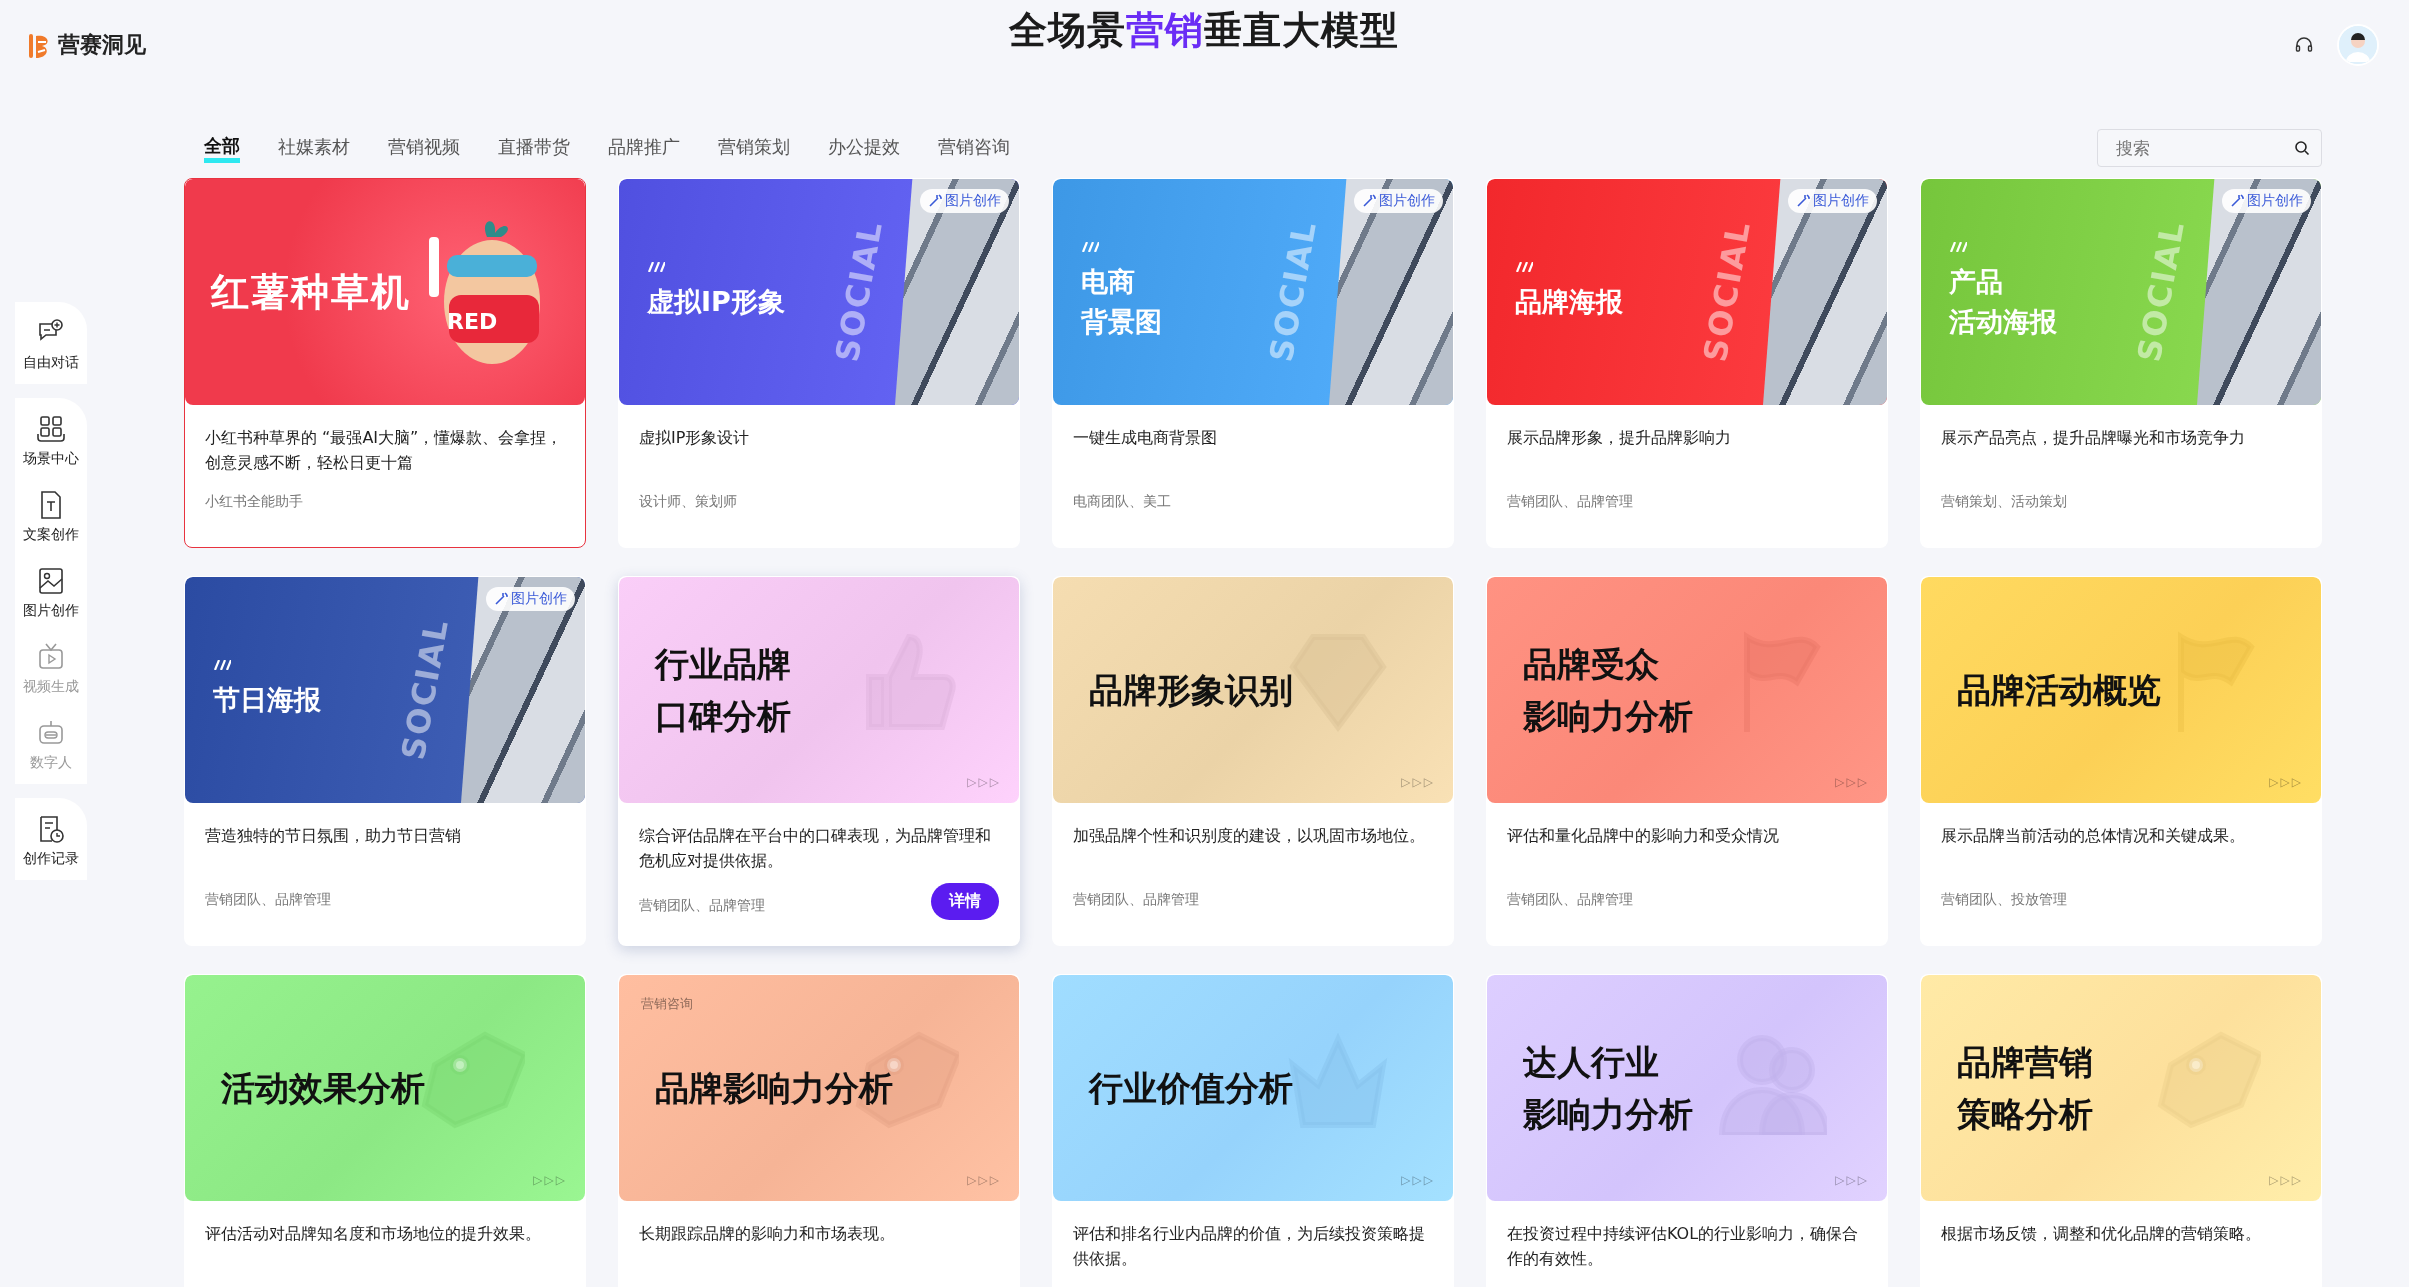 This screenshot has width=2409, height=1287. I want to click on cover-title: 行业价值分析, so click(1191, 1088).